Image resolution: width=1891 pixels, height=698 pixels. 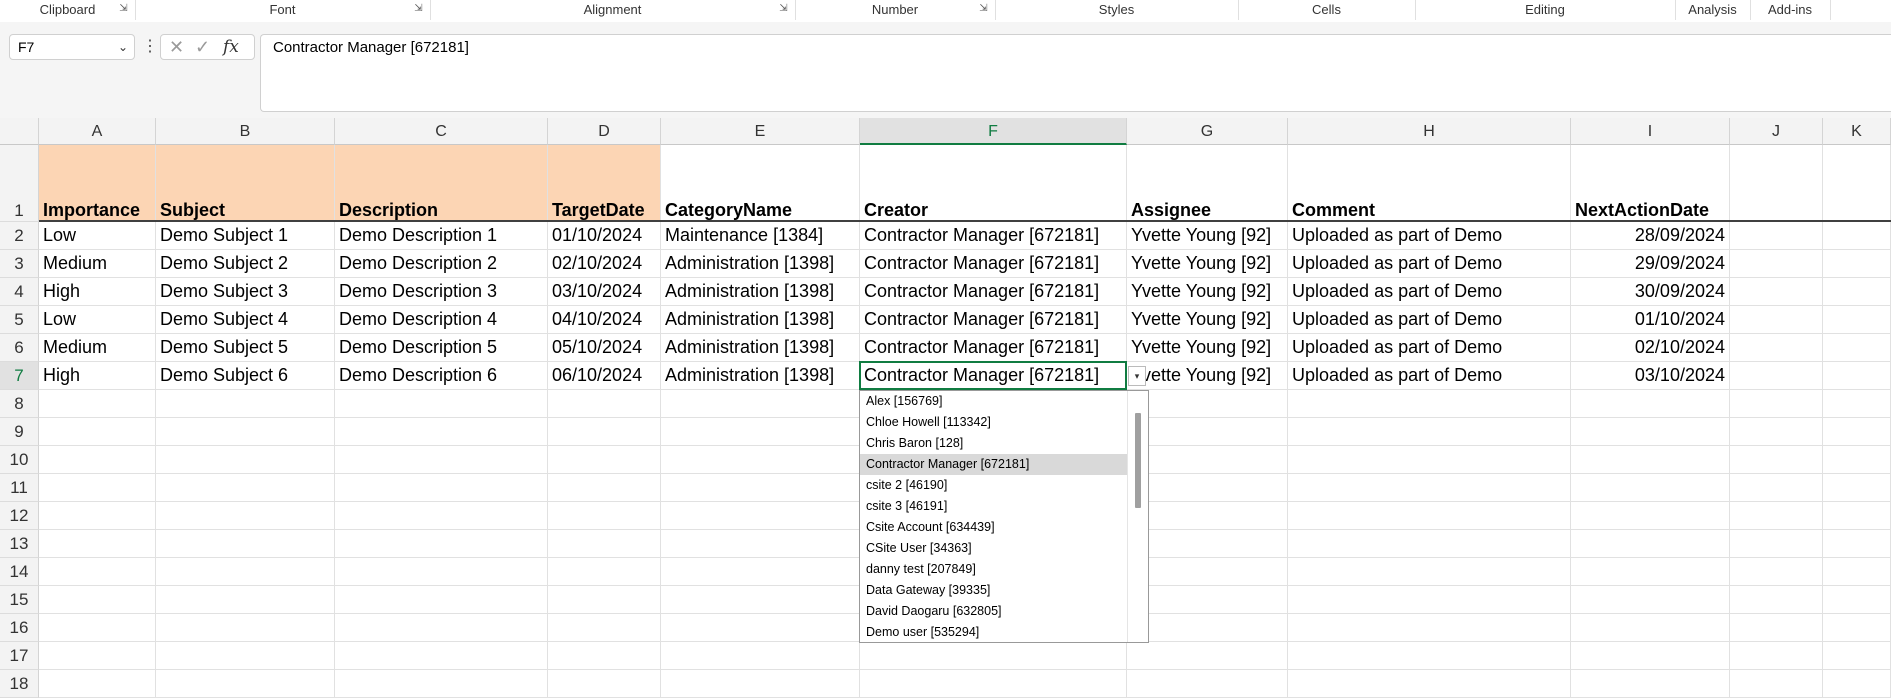 I want to click on row-header-14: 14, so click(x=19, y=572).